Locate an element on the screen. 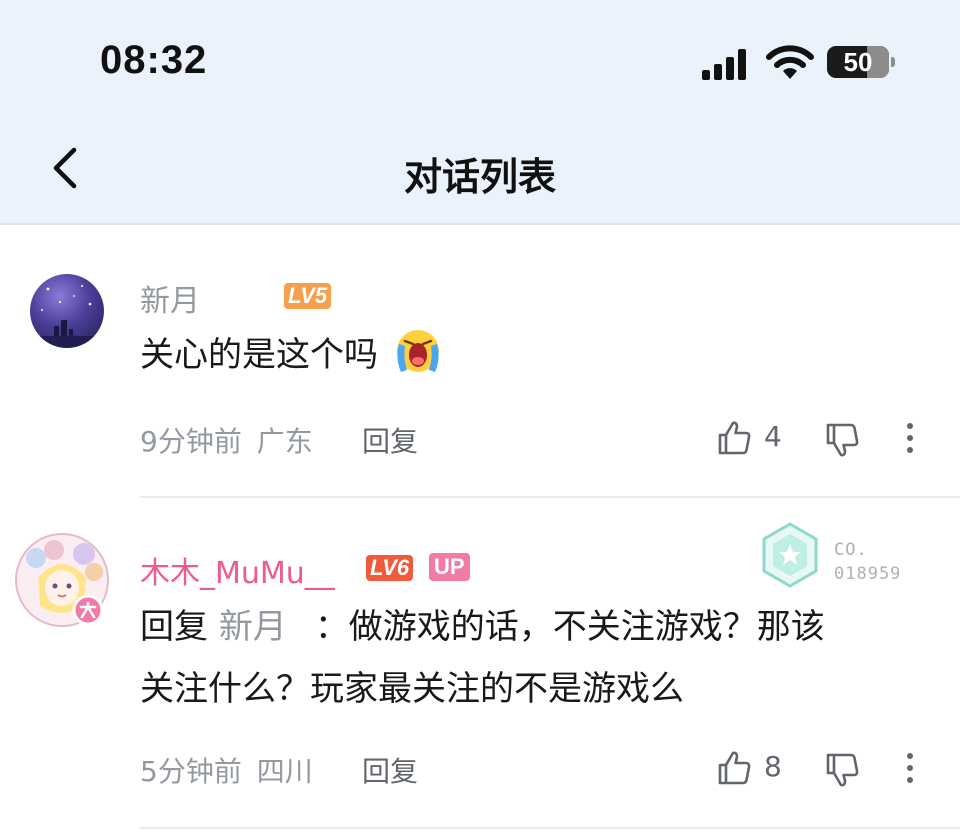 The height and width of the screenshot is (831, 960). comment-location: 四川 is located at coordinates (284, 771).